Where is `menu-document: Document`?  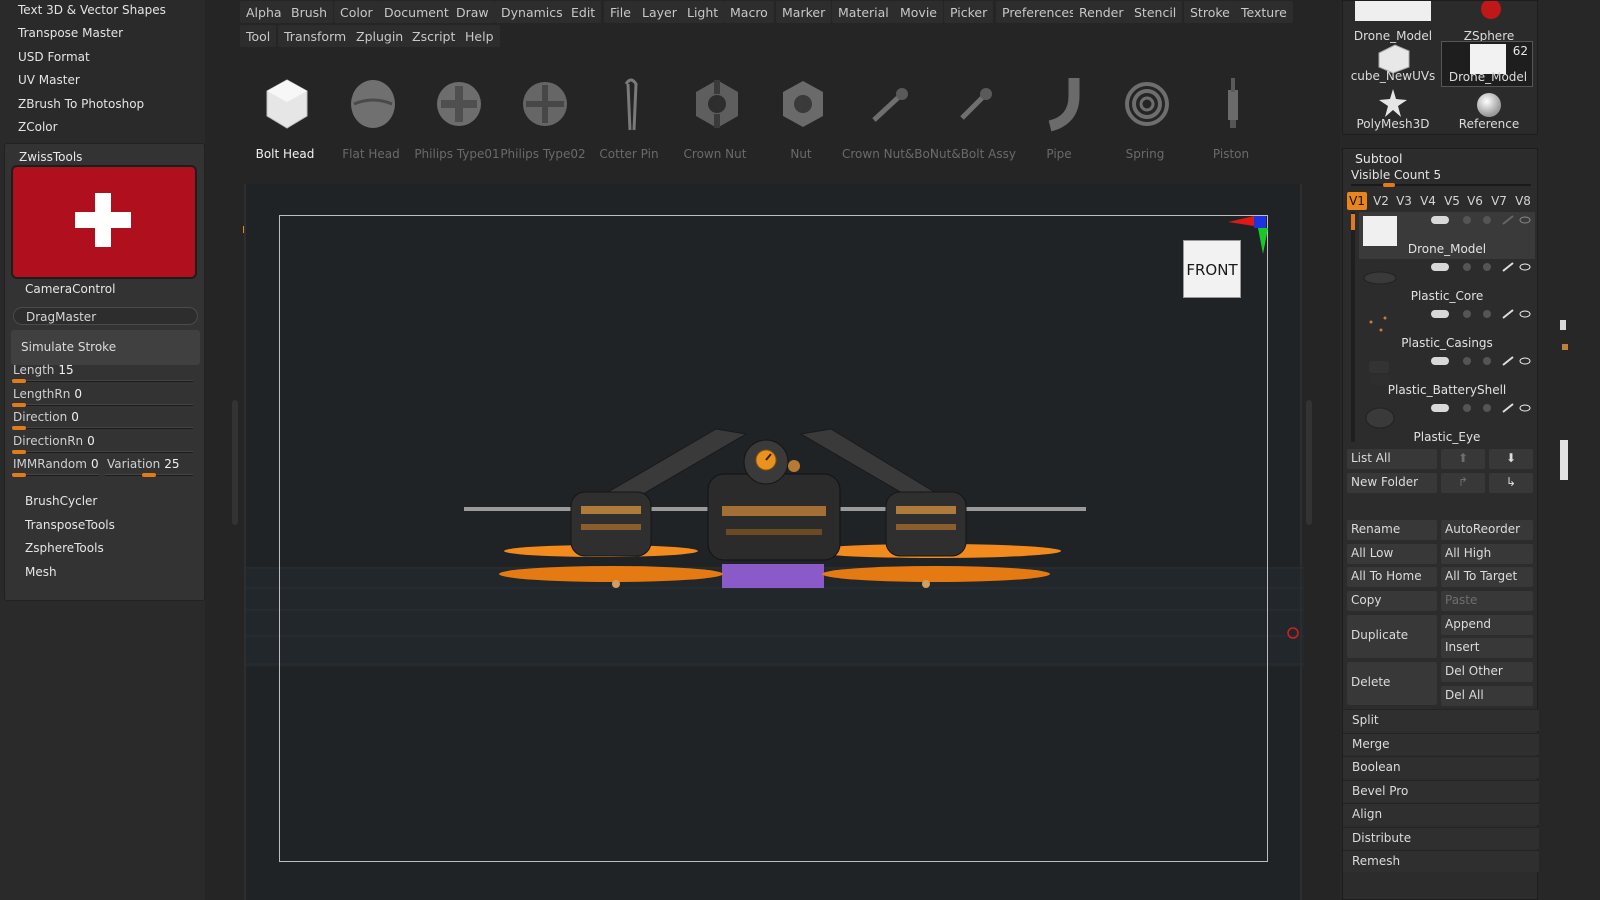
menu-document: Document is located at coordinates (416, 12).